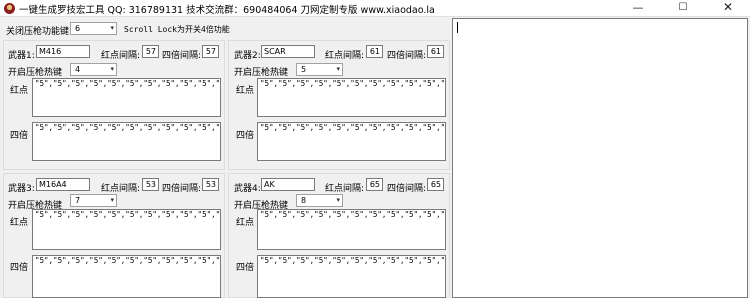  Describe the element at coordinates (728, 8) in the screenshot. I see `close-button: ✕` at that location.